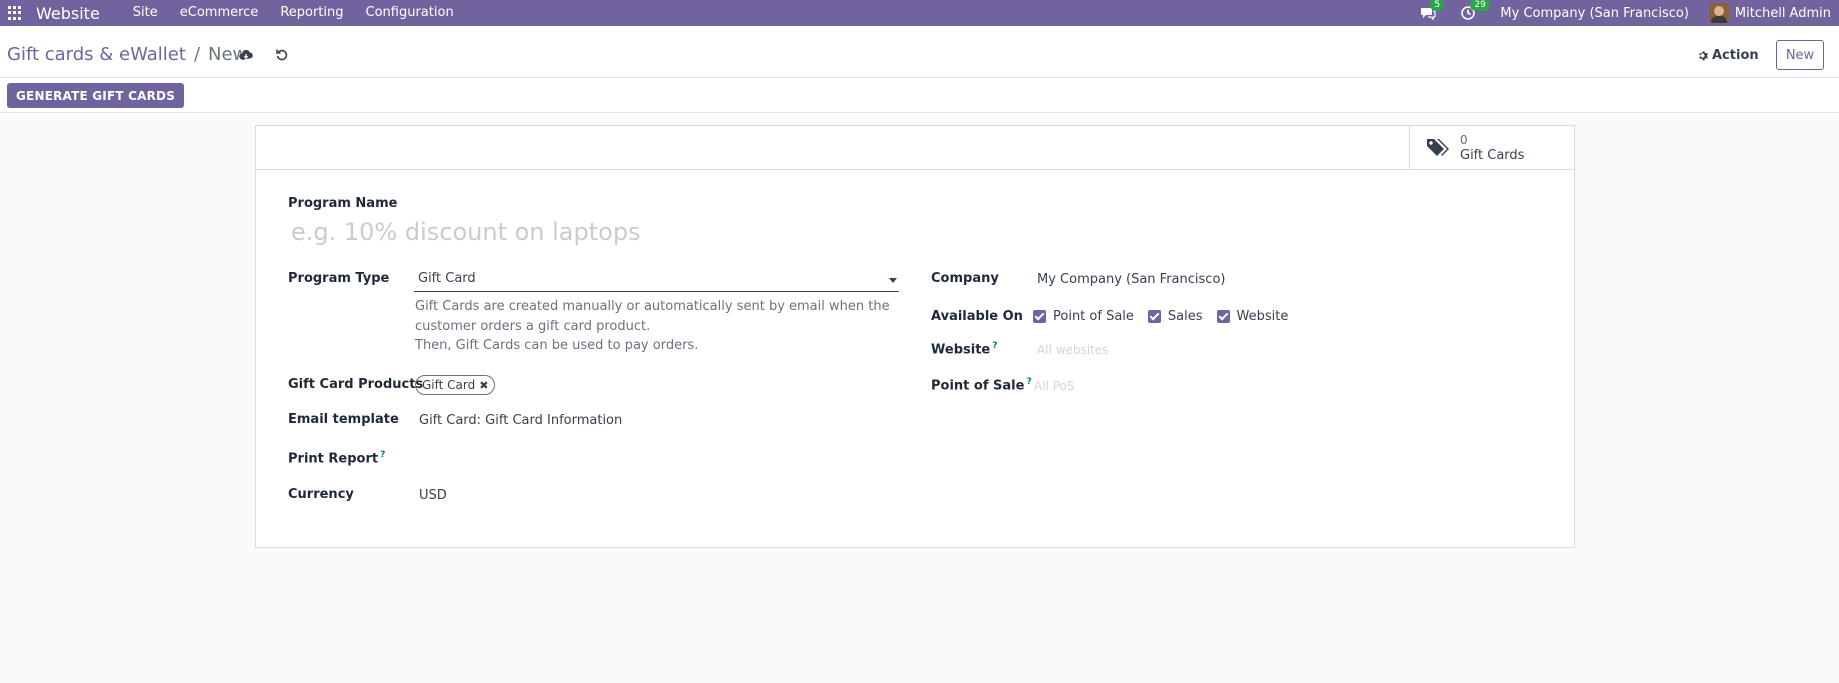 This screenshot has width=1839, height=683. I want to click on checkbox-label: Website, so click(1262, 316).